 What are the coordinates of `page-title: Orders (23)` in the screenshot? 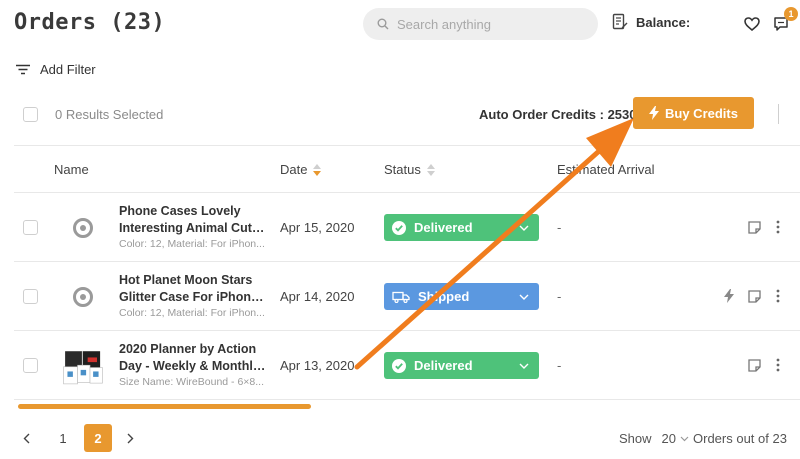 It's located at (90, 22).